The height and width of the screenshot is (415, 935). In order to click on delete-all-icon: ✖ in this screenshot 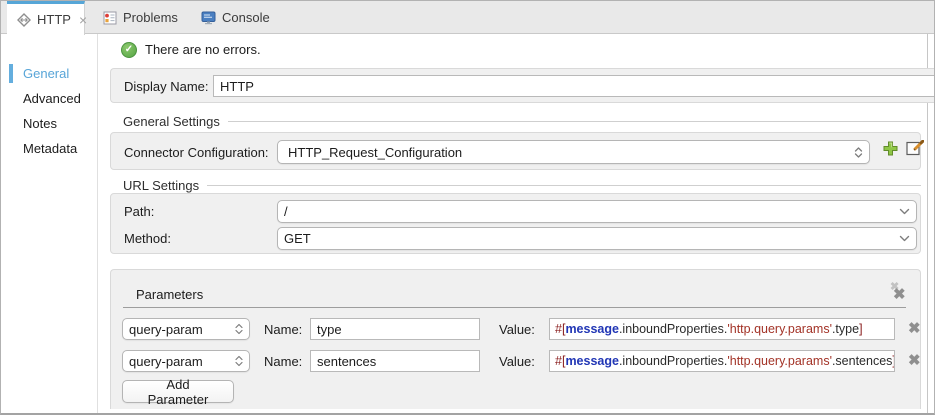, I will do `click(899, 294)`.